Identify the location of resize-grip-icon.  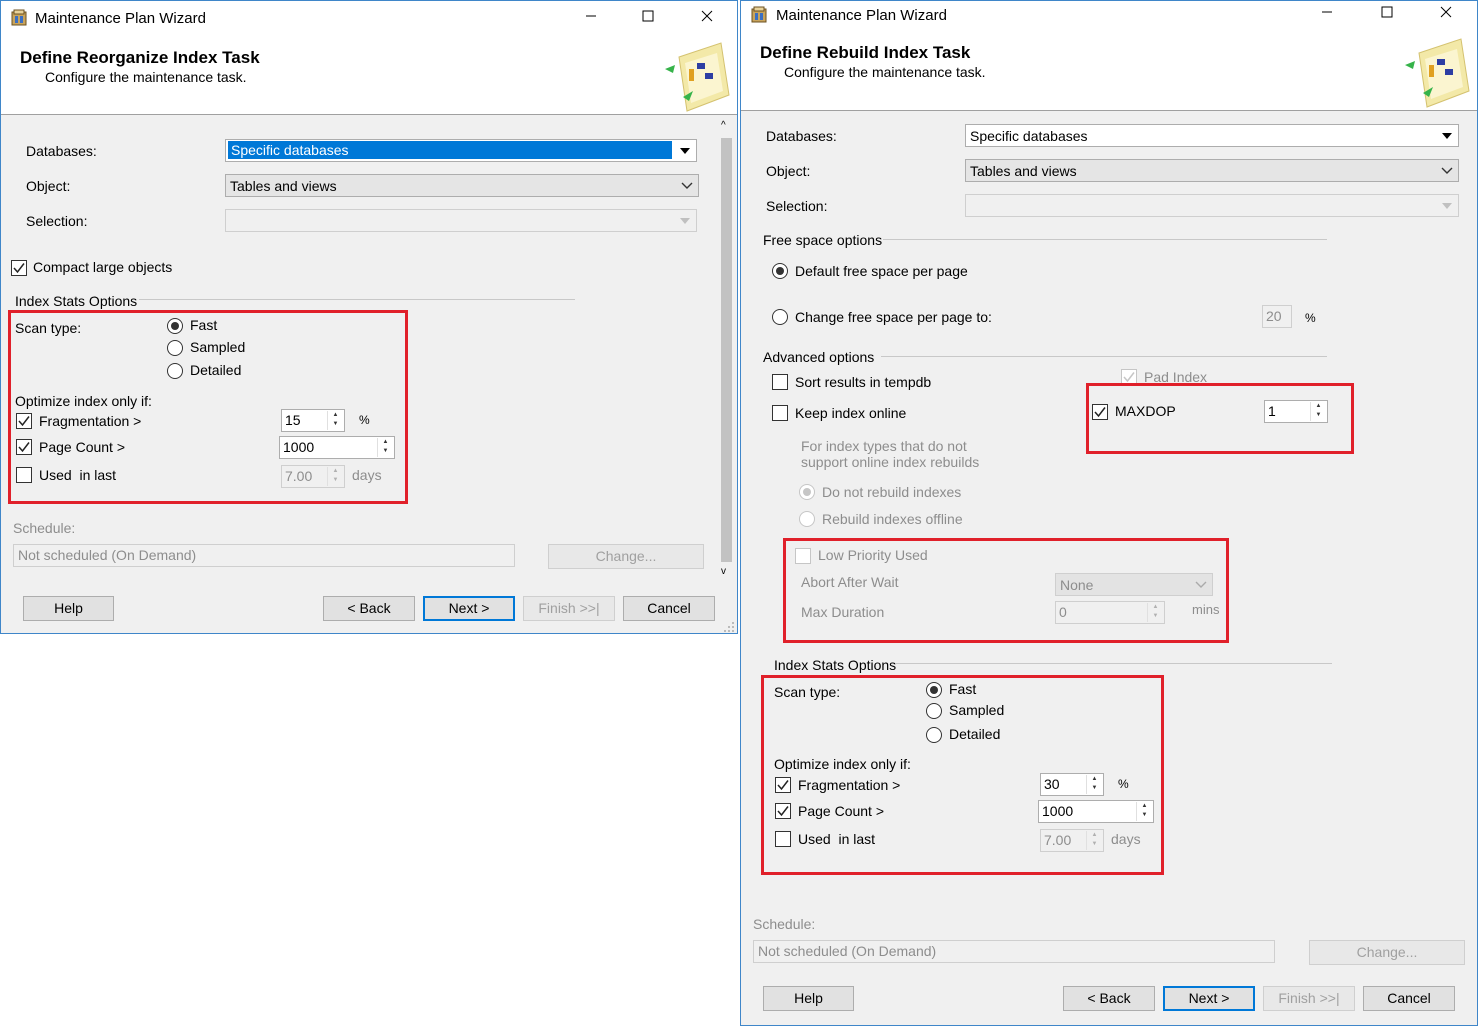
(729, 627).